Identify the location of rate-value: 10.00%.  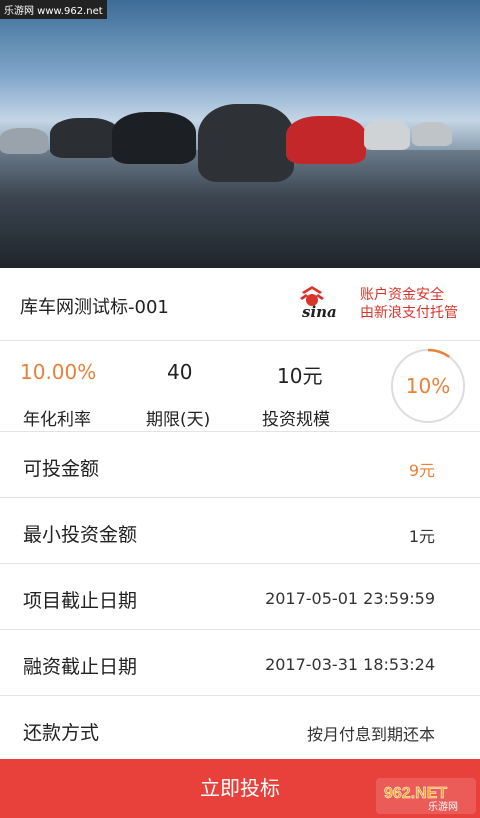
(58, 372).